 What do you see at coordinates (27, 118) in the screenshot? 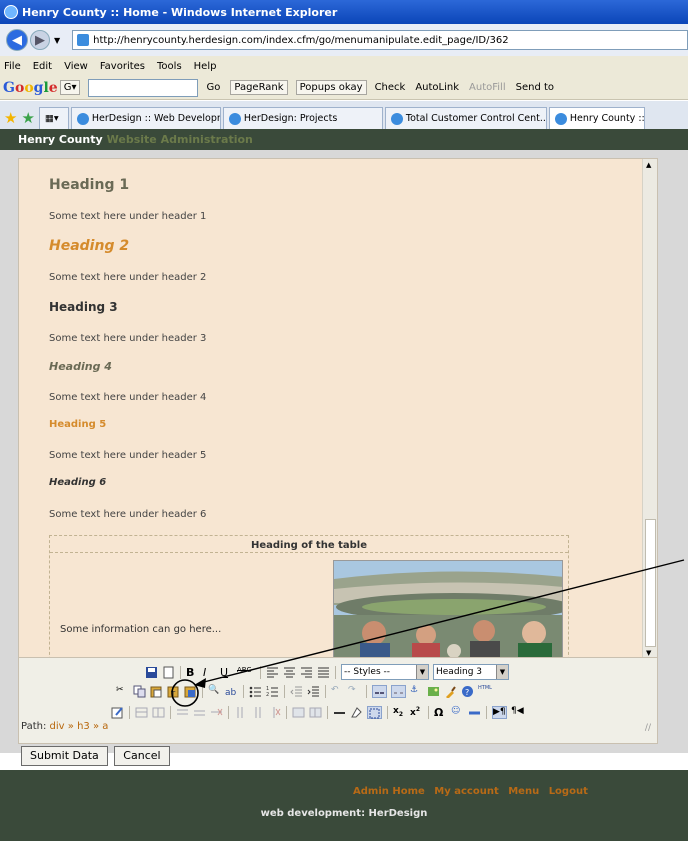
I see `add-favorites-icon: ★` at bounding box center [27, 118].